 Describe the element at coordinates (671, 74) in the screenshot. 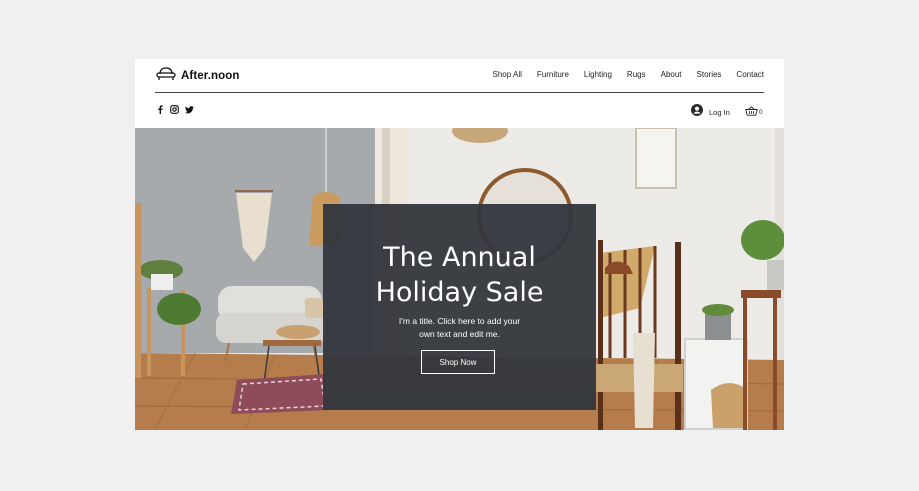

I see `nav-about: About` at that location.